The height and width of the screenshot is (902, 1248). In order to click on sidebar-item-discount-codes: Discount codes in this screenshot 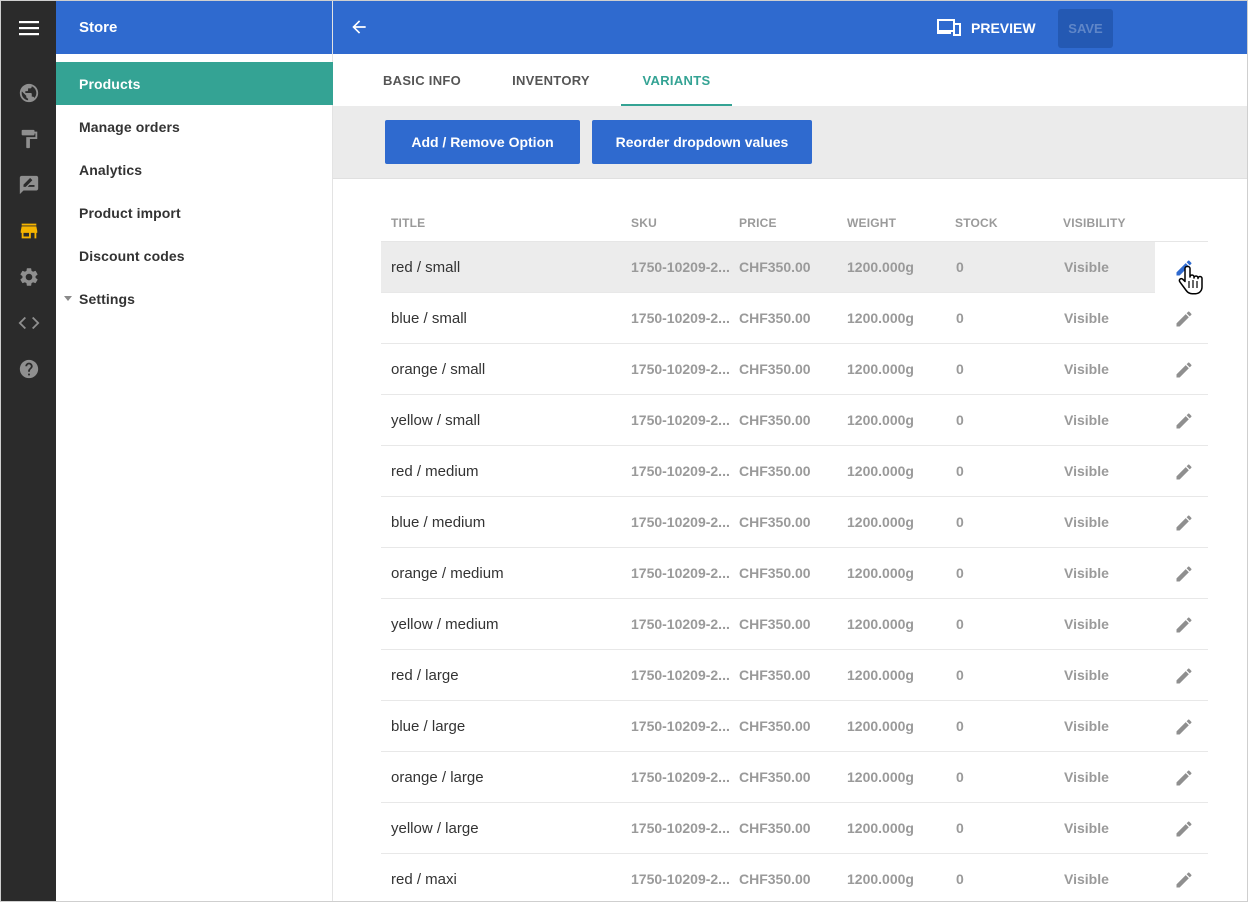, I will do `click(194, 255)`.